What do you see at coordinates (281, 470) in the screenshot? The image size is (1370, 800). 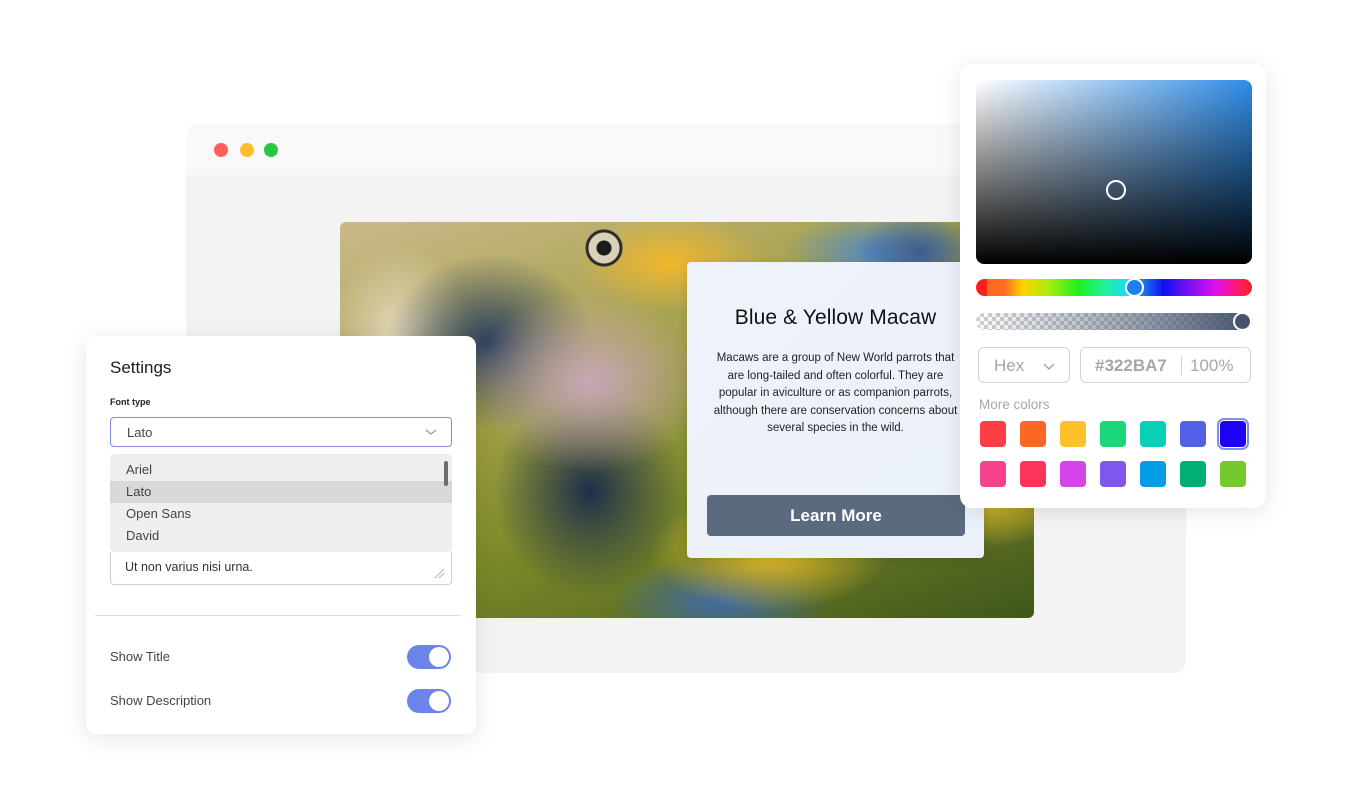 I see `font-option: Ariel` at bounding box center [281, 470].